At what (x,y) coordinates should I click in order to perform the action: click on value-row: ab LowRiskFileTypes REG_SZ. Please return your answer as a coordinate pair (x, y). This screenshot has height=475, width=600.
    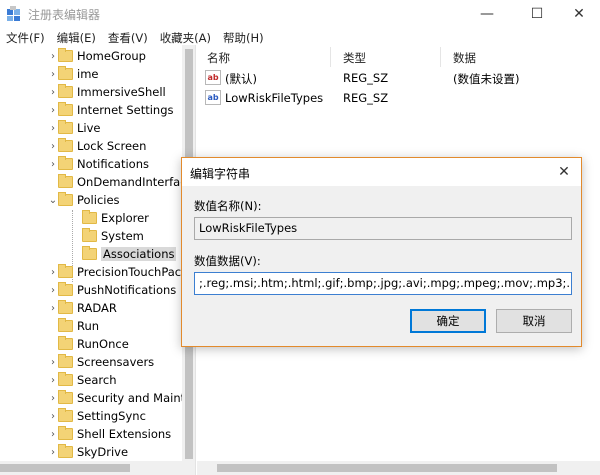
    Looking at the image, I should click on (398, 98).